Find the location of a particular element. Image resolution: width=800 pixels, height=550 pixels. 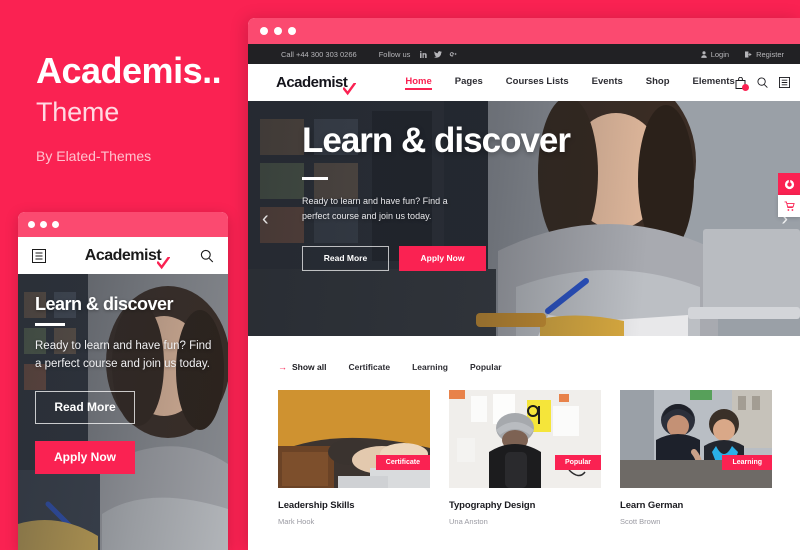

nav-item-shop: Shop is located at coordinates (658, 83).